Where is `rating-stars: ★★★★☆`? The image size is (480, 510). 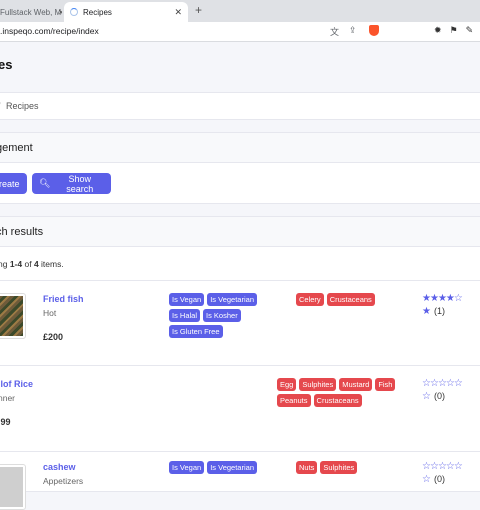
rating-stars: ★★★★☆ is located at coordinates (451, 299).